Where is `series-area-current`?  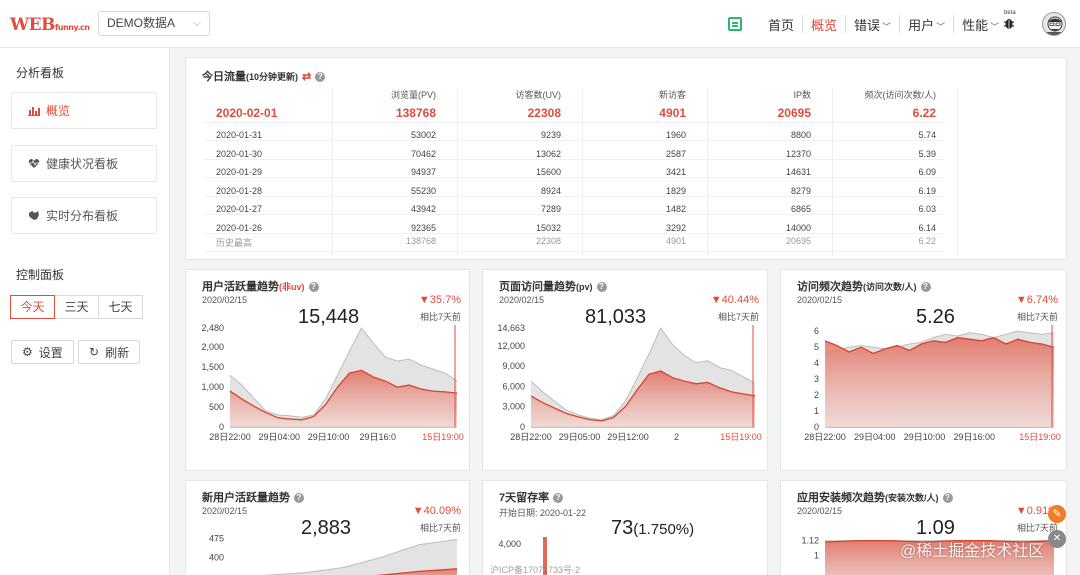 series-area-current is located at coordinates (939, 382).